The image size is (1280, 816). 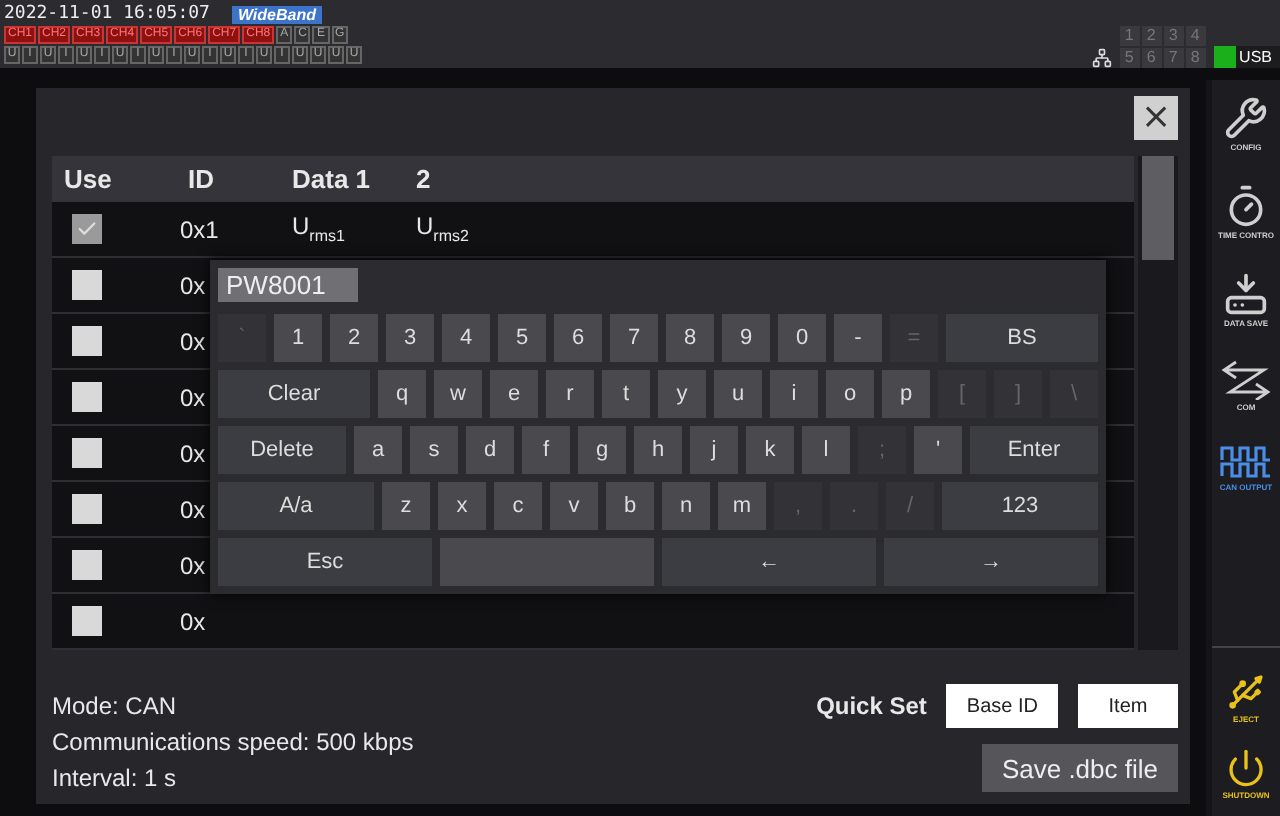 I want to click on column-header: 2, so click(x=422, y=179).